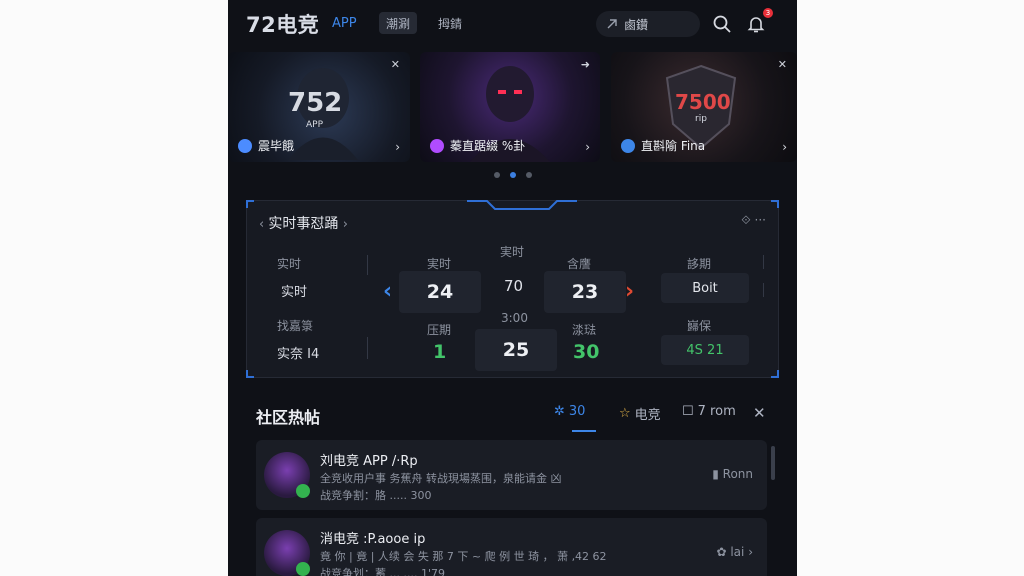 This screenshot has width=1024, height=576. Describe the element at coordinates (512, 24) in the screenshot. I see `top-bar: 72电竞 APP 潮涮 拇錆 鹵鑽 3` at that location.